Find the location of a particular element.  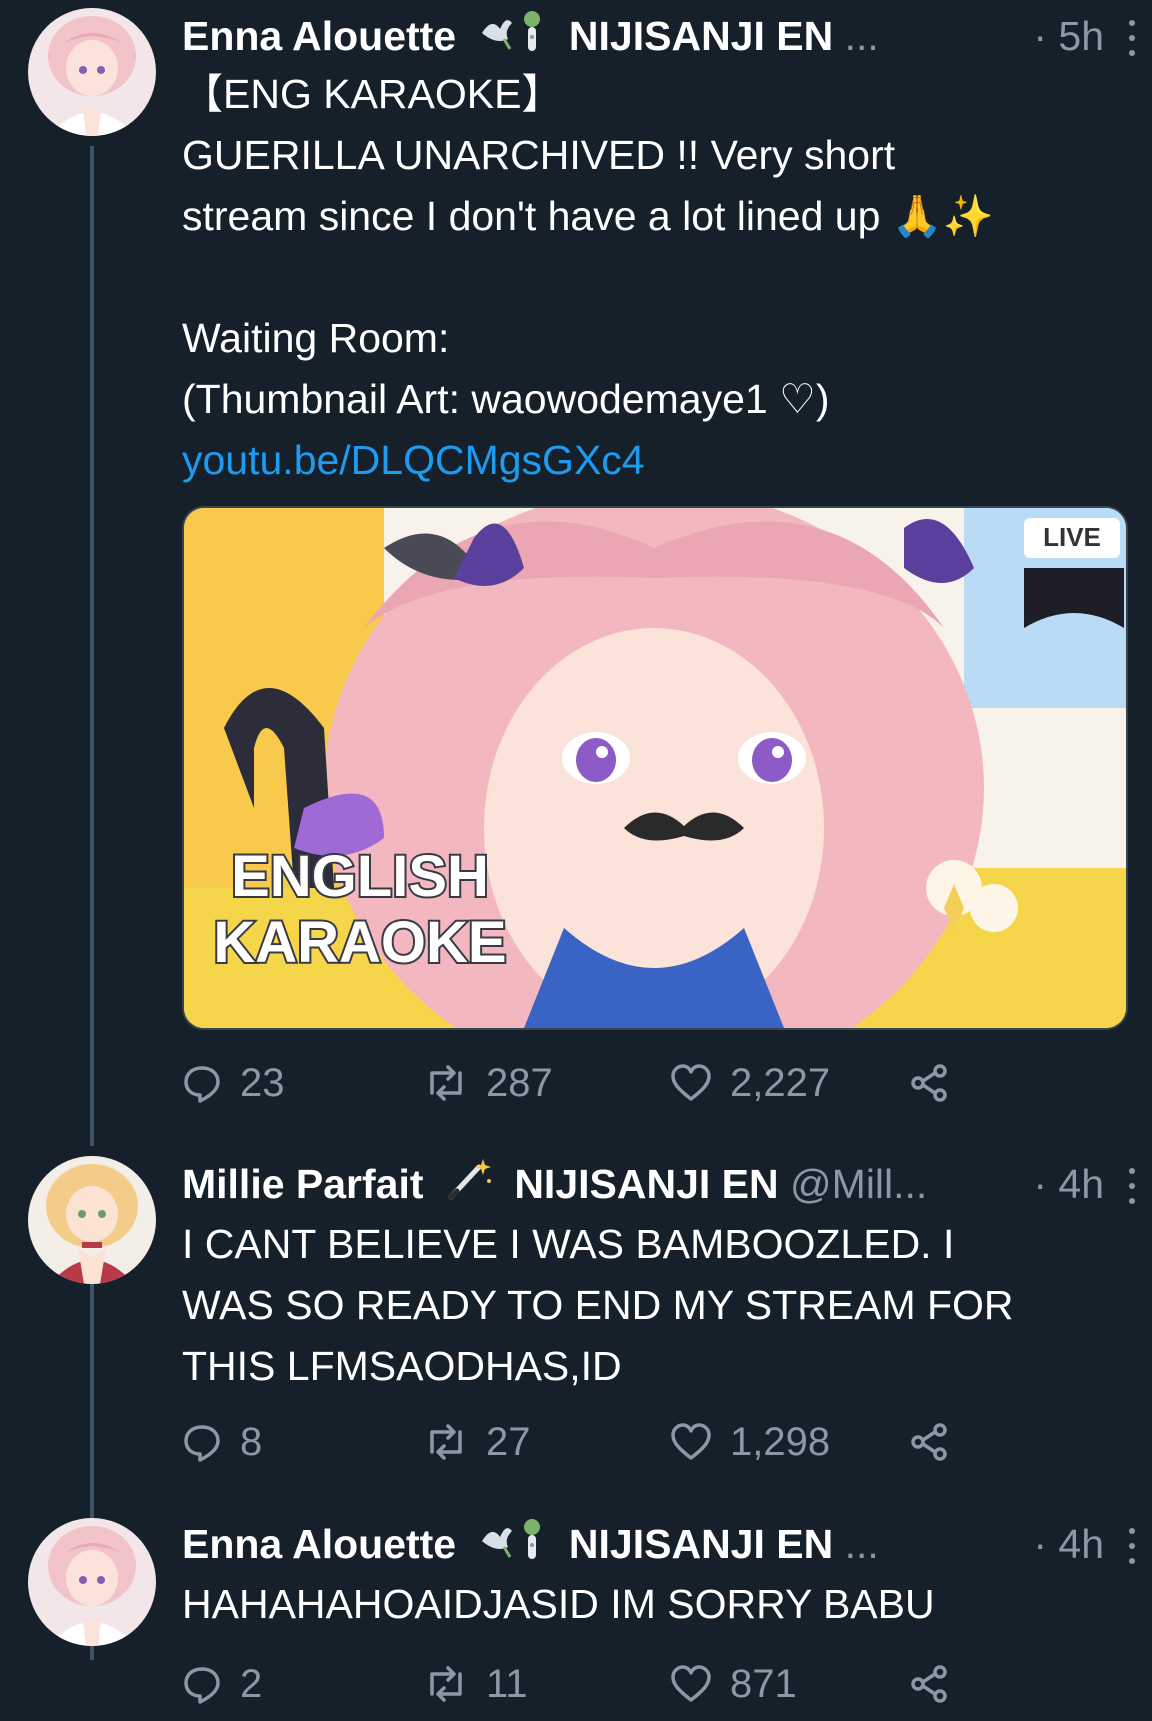

reply-count: 8 is located at coordinates (251, 1441).